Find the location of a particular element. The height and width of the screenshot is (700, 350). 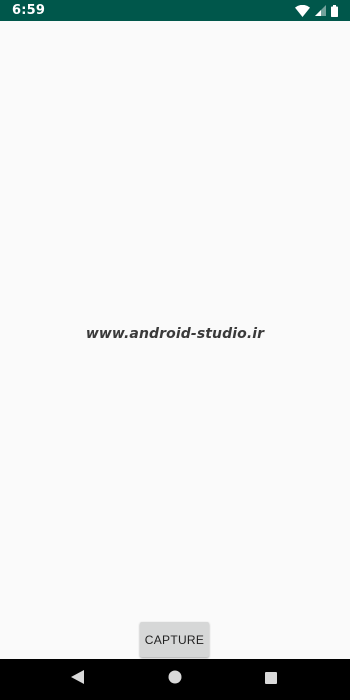

signal-icon is located at coordinates (320, 10).